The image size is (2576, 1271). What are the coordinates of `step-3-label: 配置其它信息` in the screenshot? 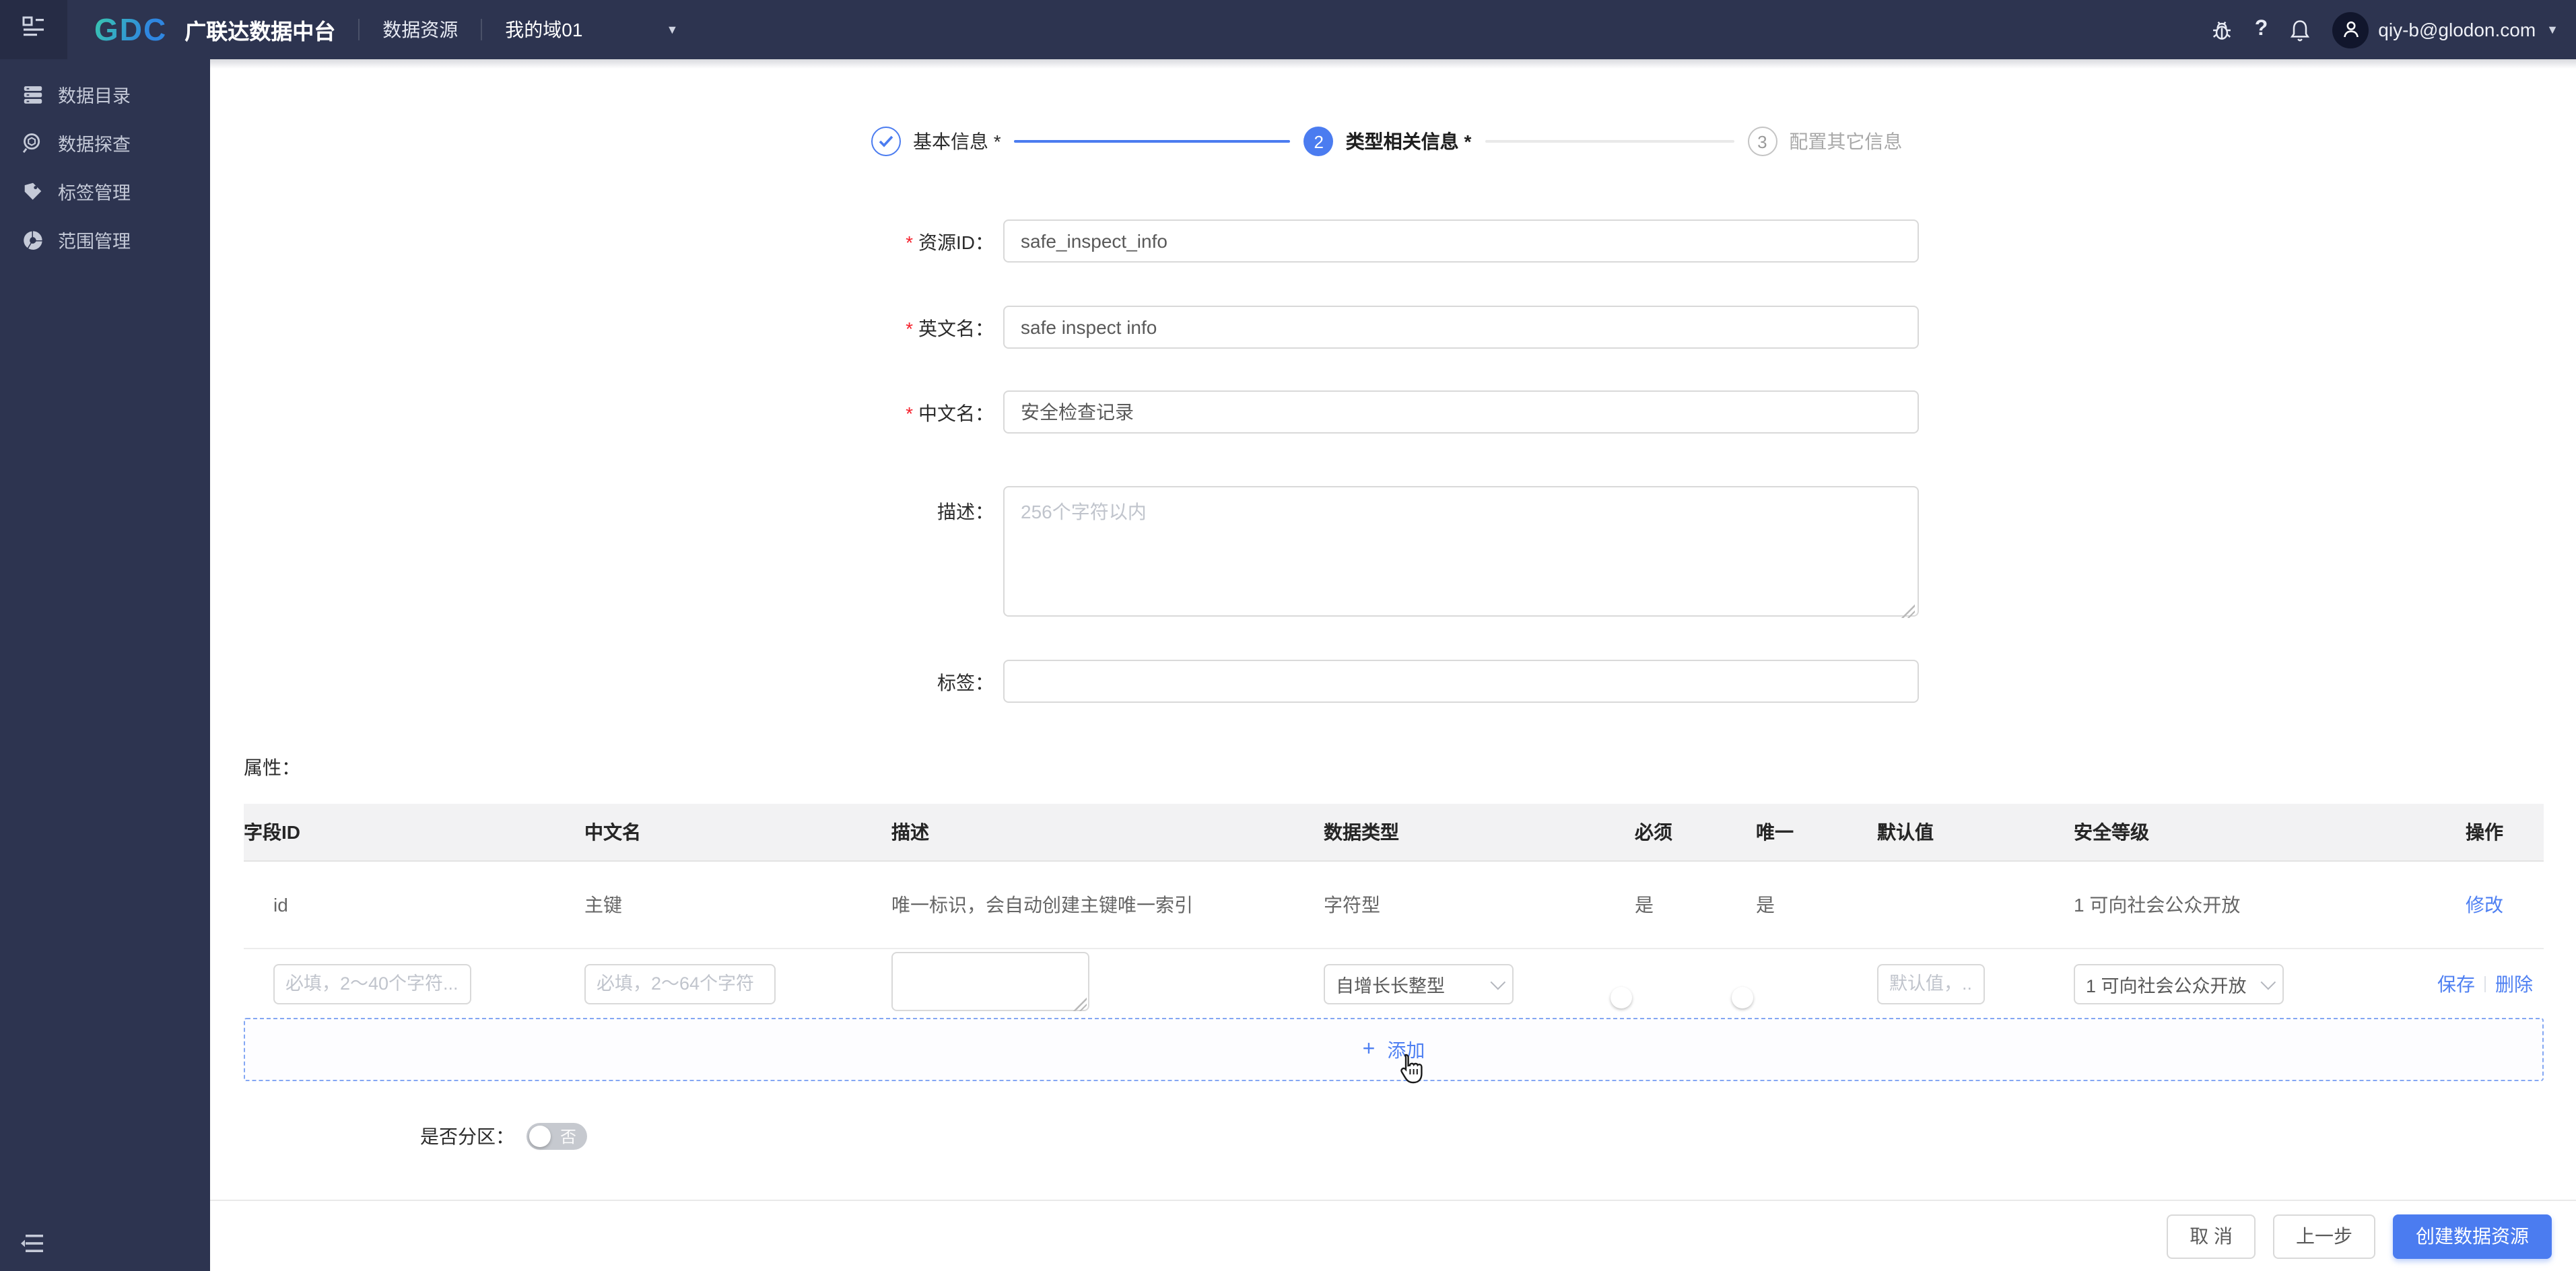 It's located at (1846, 141).